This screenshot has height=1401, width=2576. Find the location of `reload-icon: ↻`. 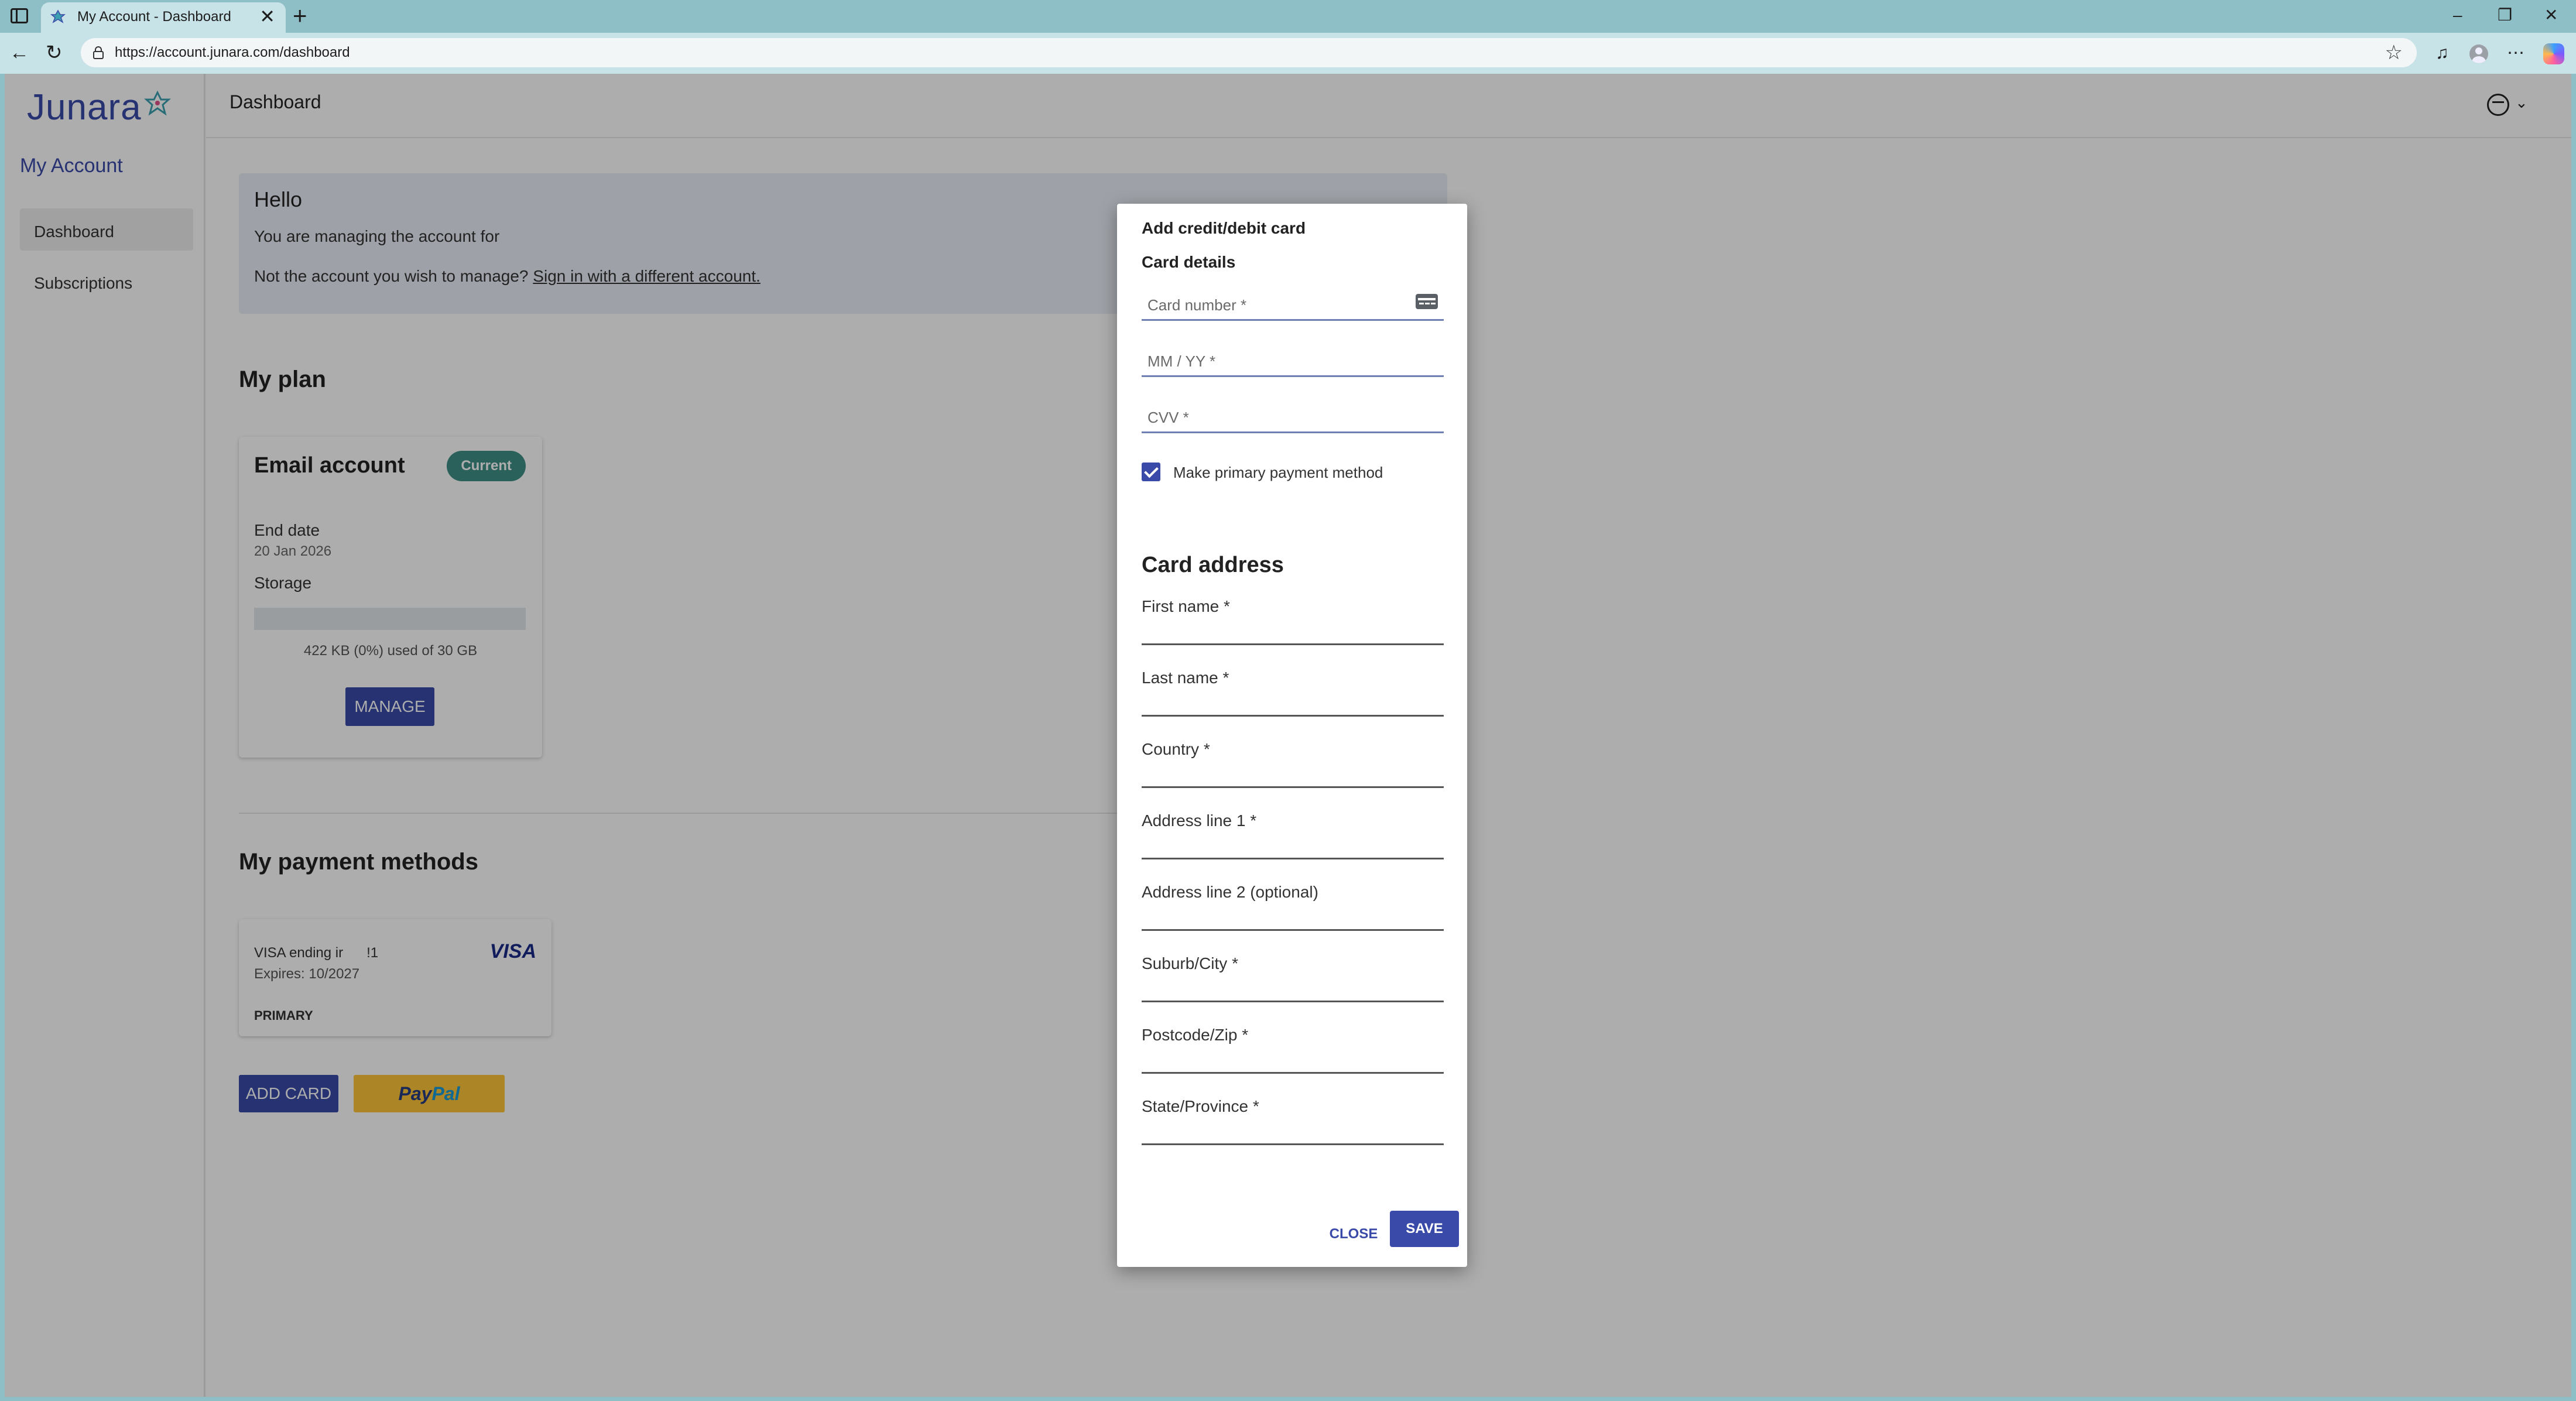

reload-icon: ↻ is located at coordinates (54, 52).